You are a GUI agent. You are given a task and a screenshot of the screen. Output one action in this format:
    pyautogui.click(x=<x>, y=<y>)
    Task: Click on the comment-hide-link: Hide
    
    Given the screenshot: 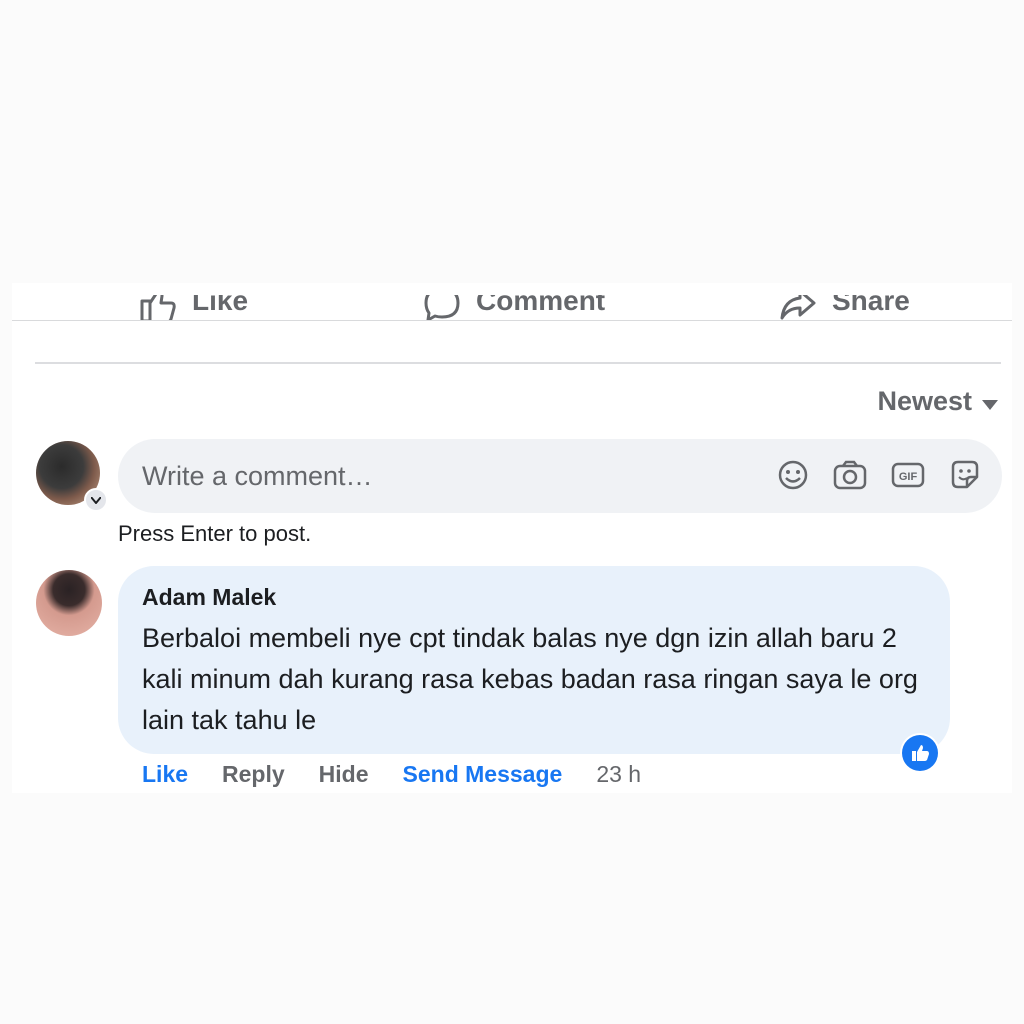 What is the action you would take?
    pyautogui.click(x=344, y=774)
    